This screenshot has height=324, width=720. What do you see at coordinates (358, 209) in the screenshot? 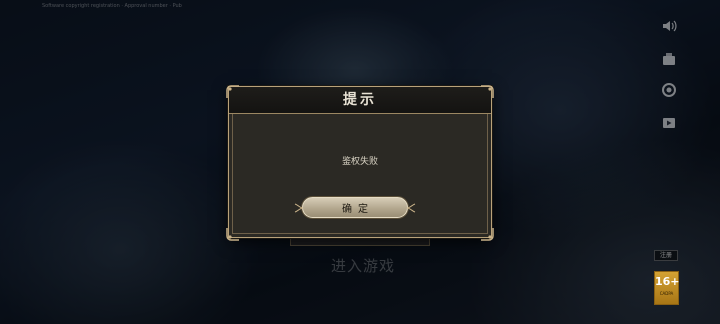
I see `confirm-button-label: 确定` at bounding box center [358, 209].